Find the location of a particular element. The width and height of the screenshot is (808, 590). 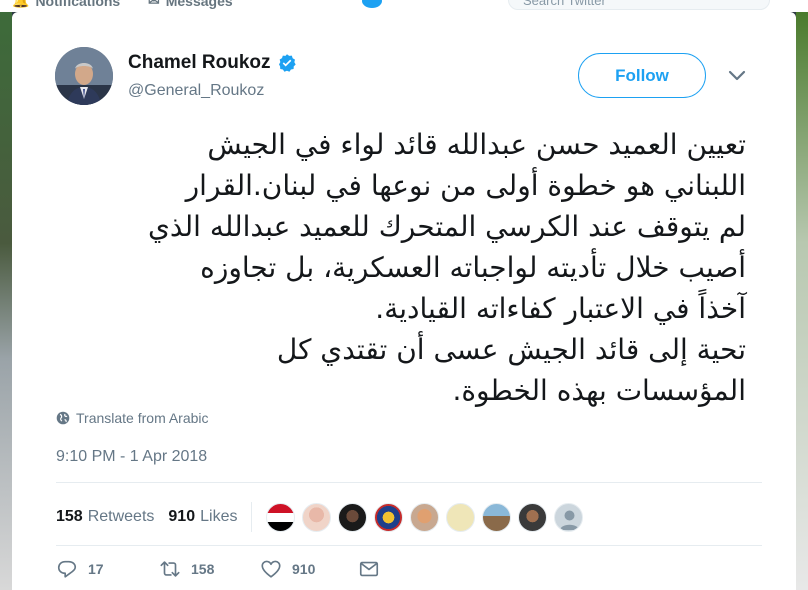

background-timeline-right is located at coordinates (802, 301).